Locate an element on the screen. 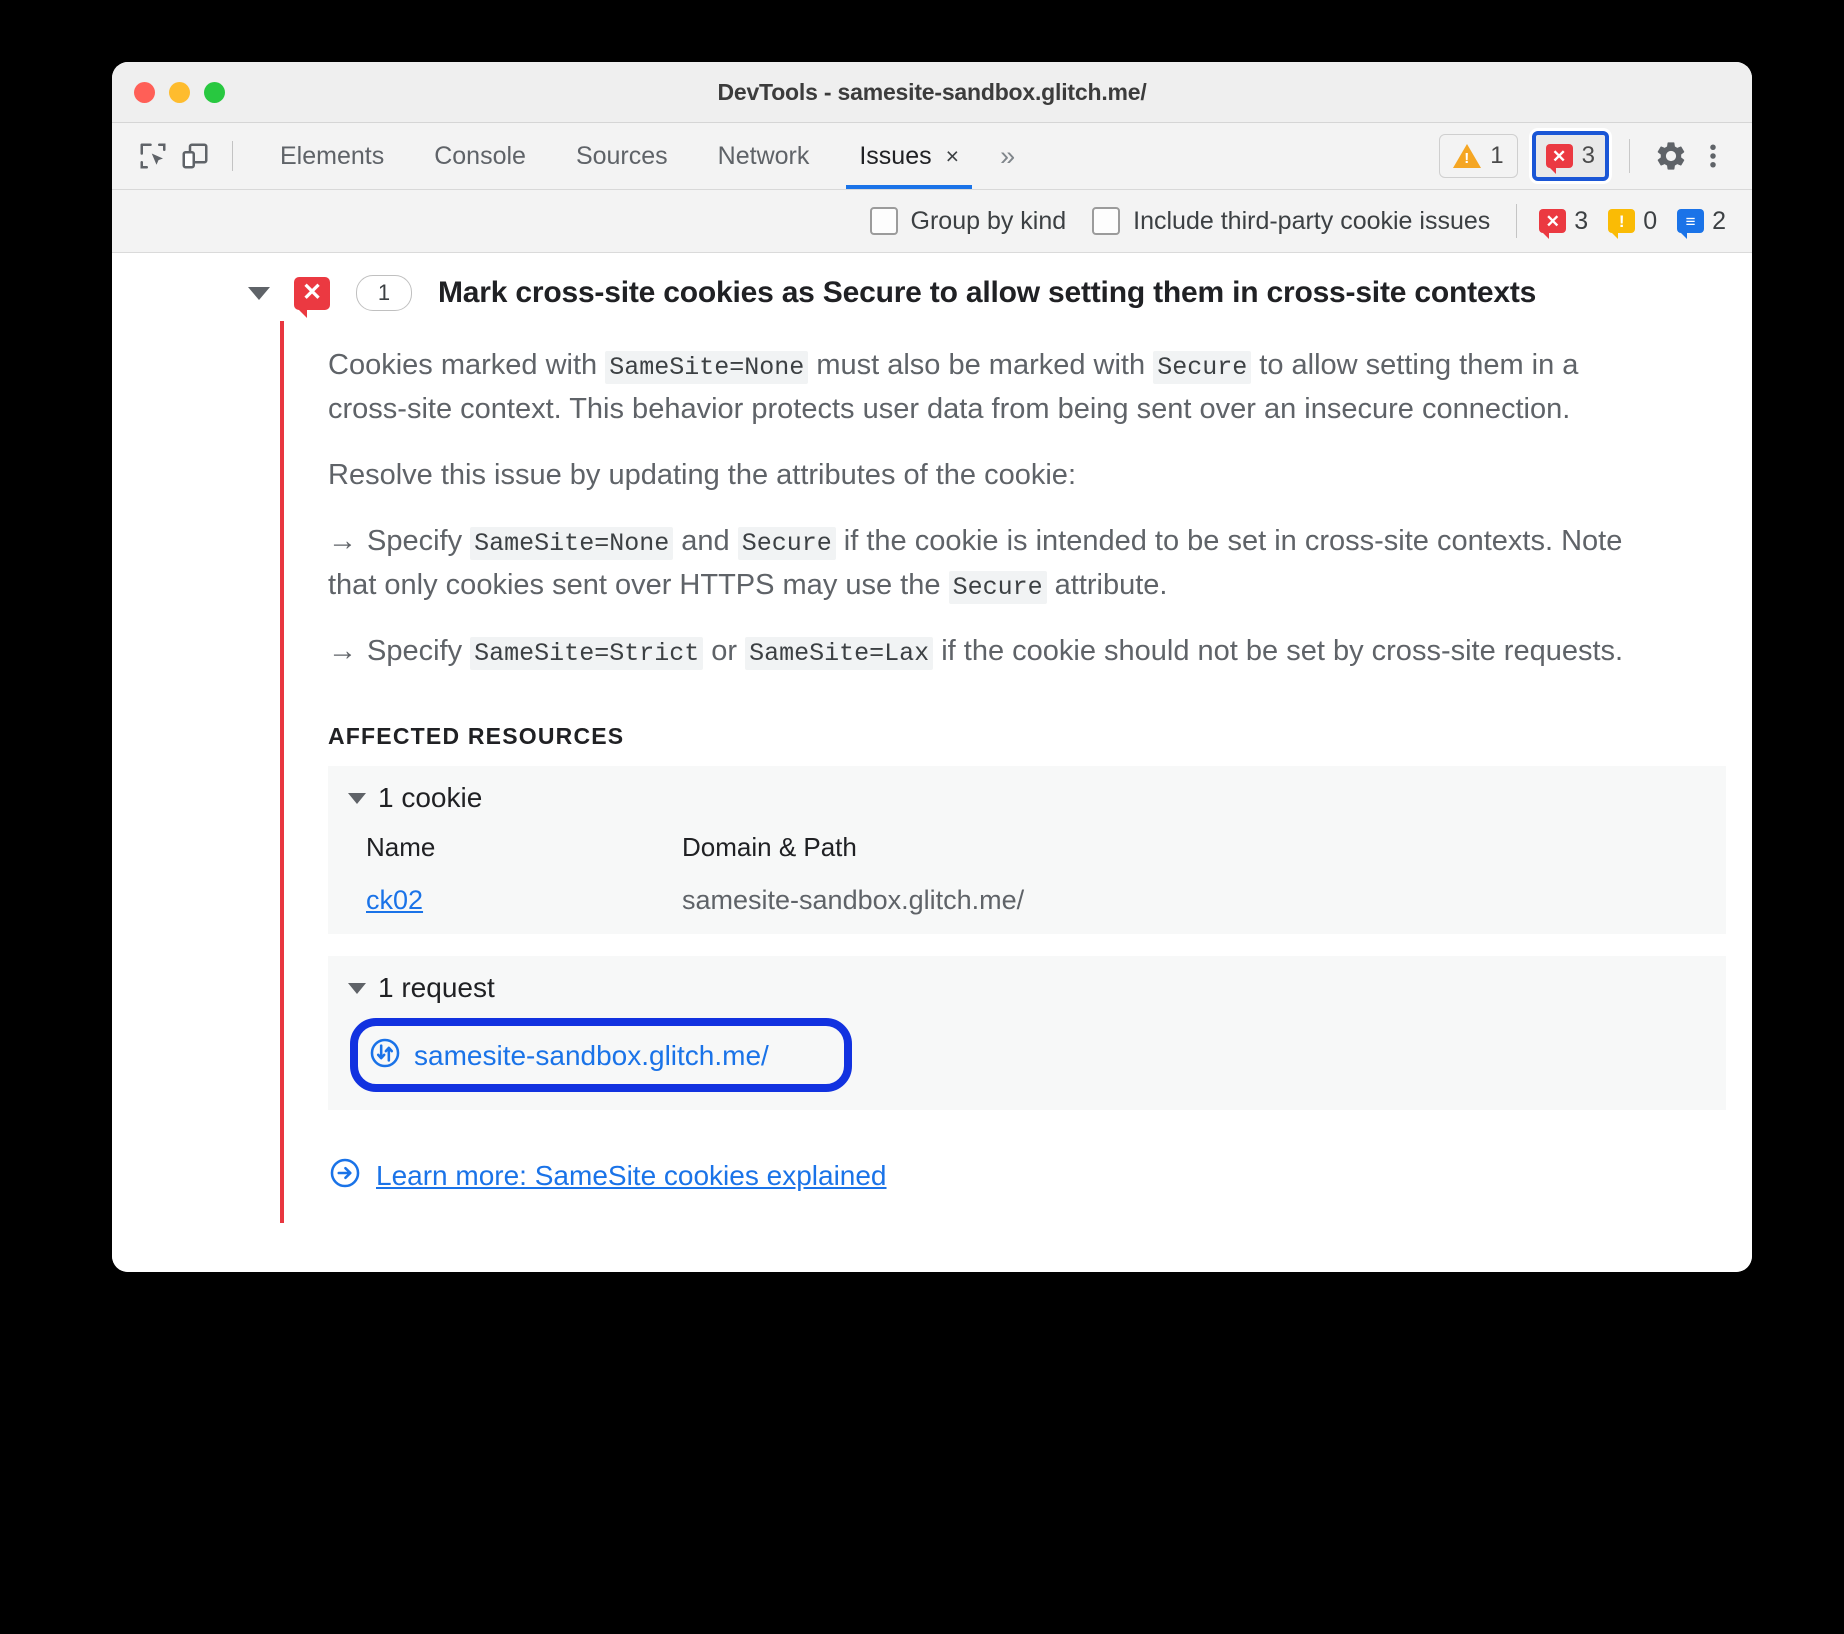 Image resolution: width=1844 pixels, height=1634 pixels. warning-triangle-icon is located at coordinates (1467, 156).